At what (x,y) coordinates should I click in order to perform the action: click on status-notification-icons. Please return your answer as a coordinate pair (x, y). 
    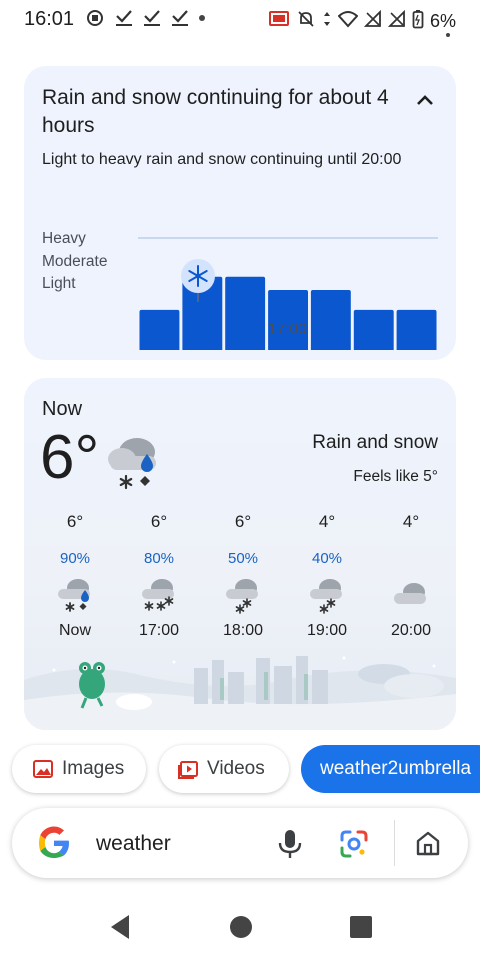
    Looking at the image, I should click on (146, 20).